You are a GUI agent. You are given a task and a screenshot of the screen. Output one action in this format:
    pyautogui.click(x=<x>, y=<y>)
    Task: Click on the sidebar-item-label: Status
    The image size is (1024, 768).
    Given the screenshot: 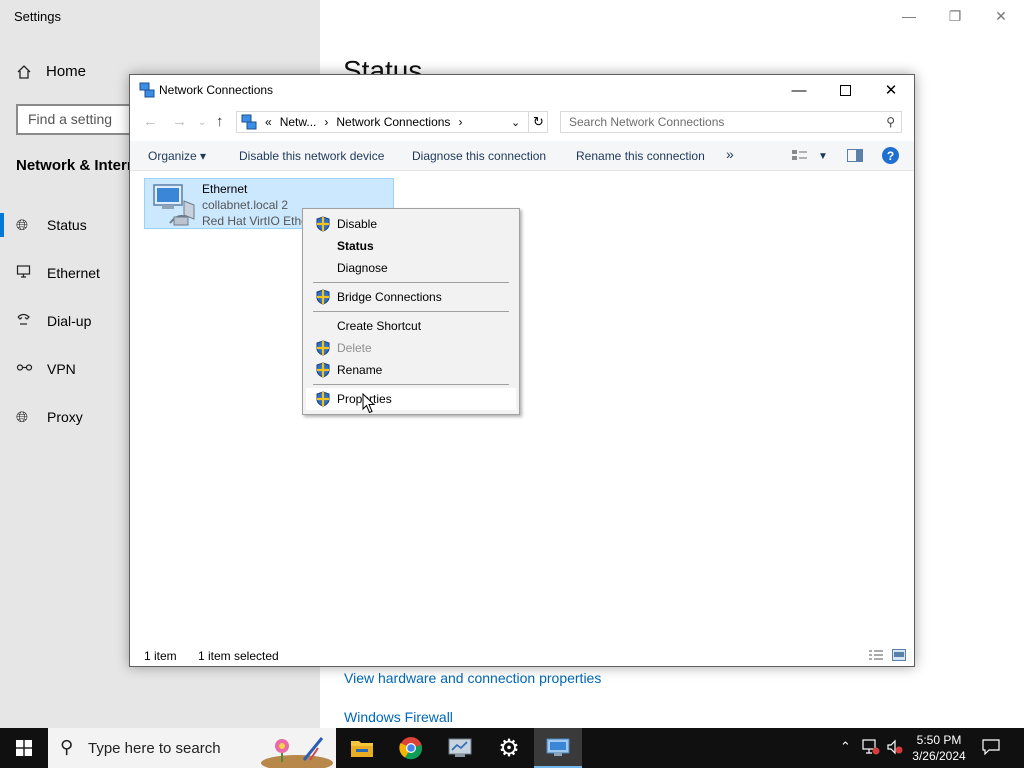 What is the action you would take?
    pyautogui.click(x=67, y=225)
    